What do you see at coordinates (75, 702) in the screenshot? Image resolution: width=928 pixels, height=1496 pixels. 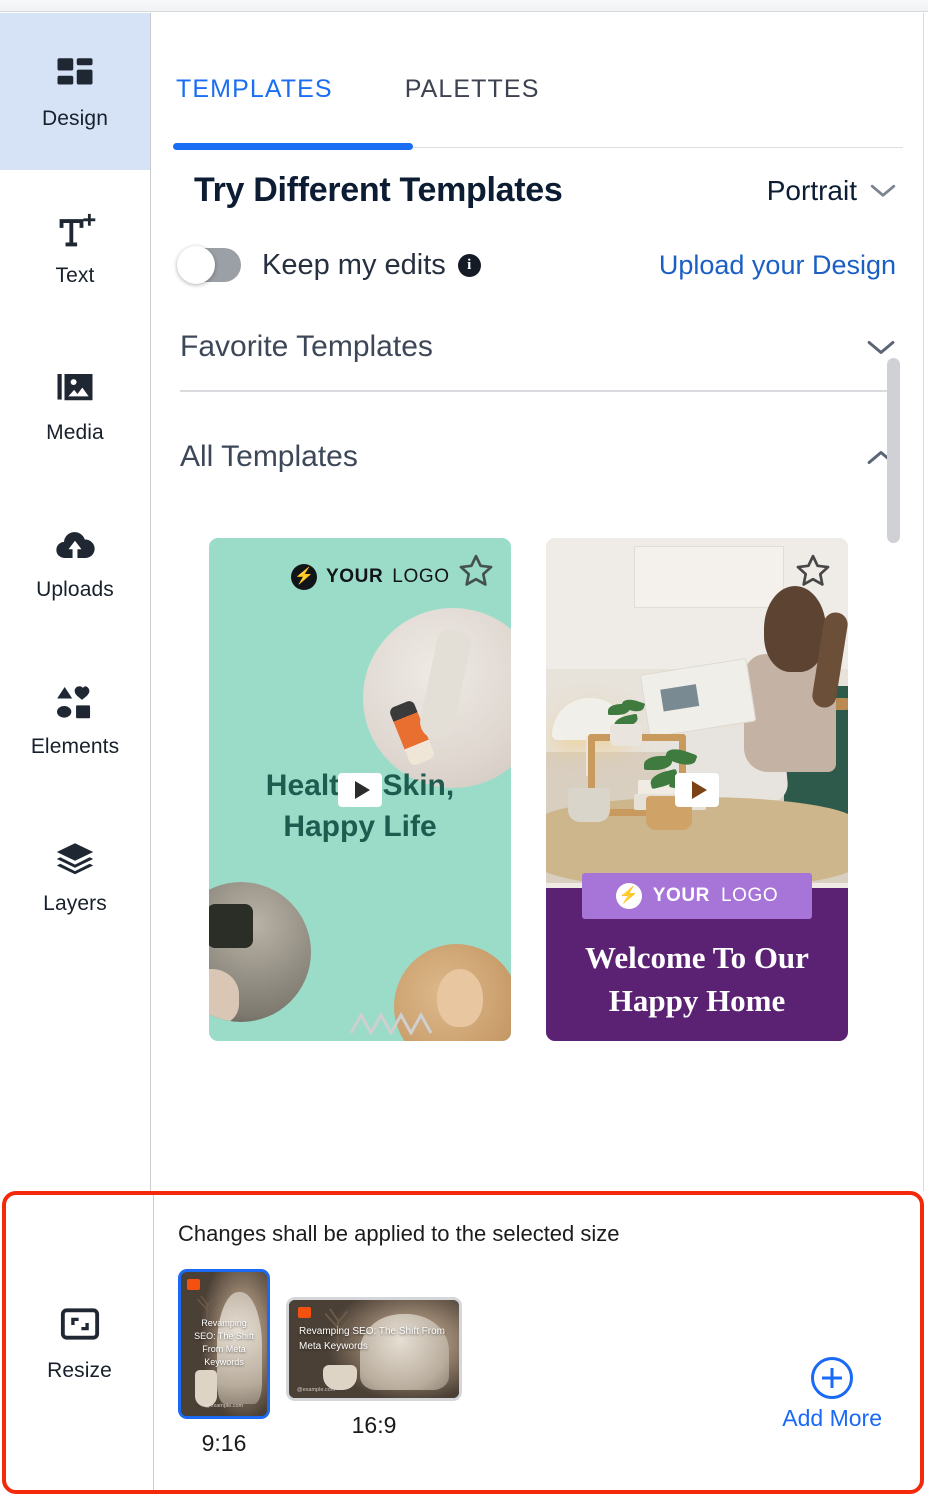 I see `shapes-icon` at bounding box center [75, 702].